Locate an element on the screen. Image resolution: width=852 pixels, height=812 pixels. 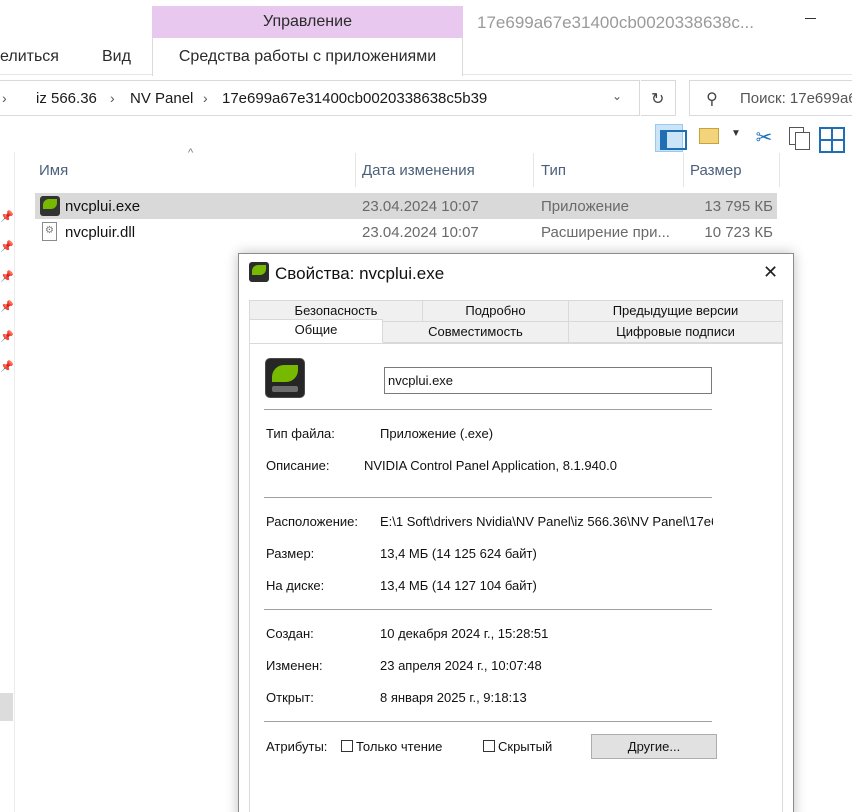
file-type: Приложение is located at coordinates (585, 206).